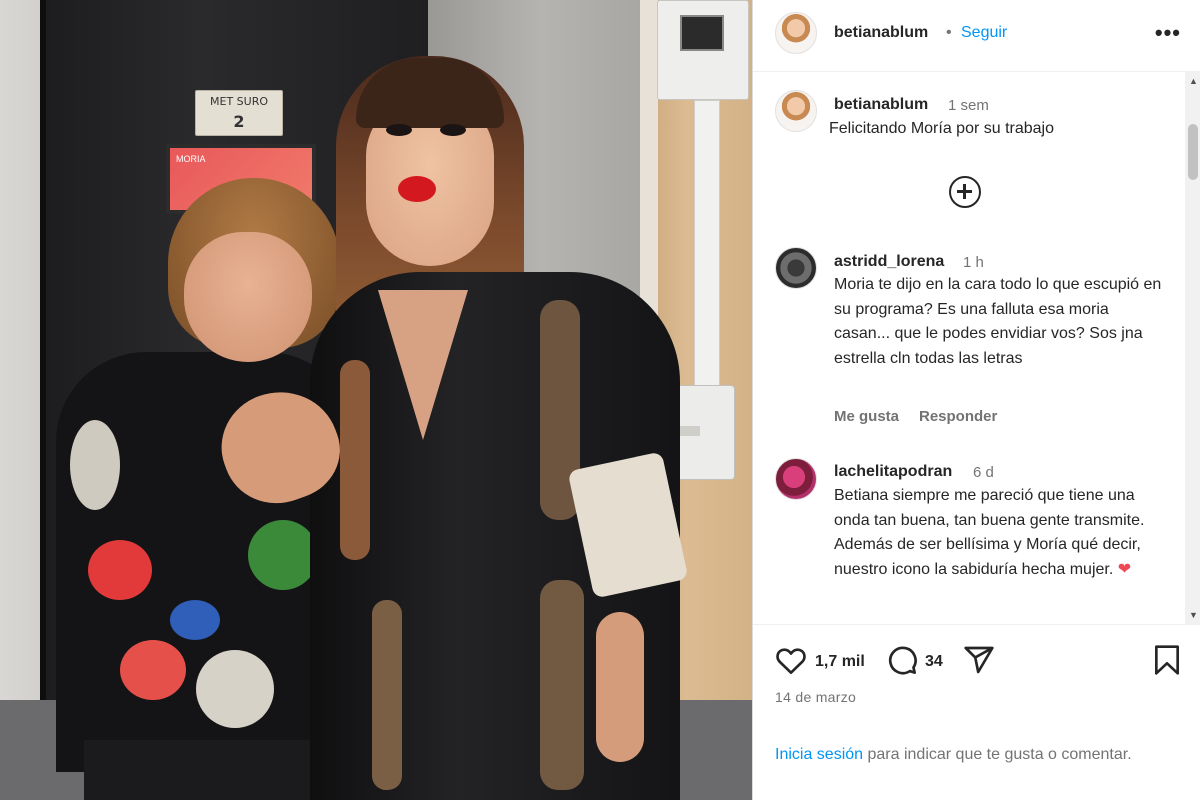 This screenshot has width=1200, height=800. I want to click on poster-text: MORIA, so click(191, 159).